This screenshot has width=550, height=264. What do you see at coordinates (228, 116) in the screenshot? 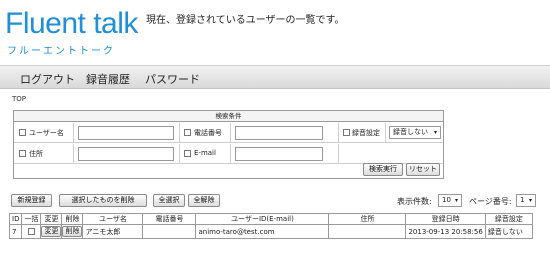
I see `search-panel-title: 検索条件` at bounding box center [228, 116].